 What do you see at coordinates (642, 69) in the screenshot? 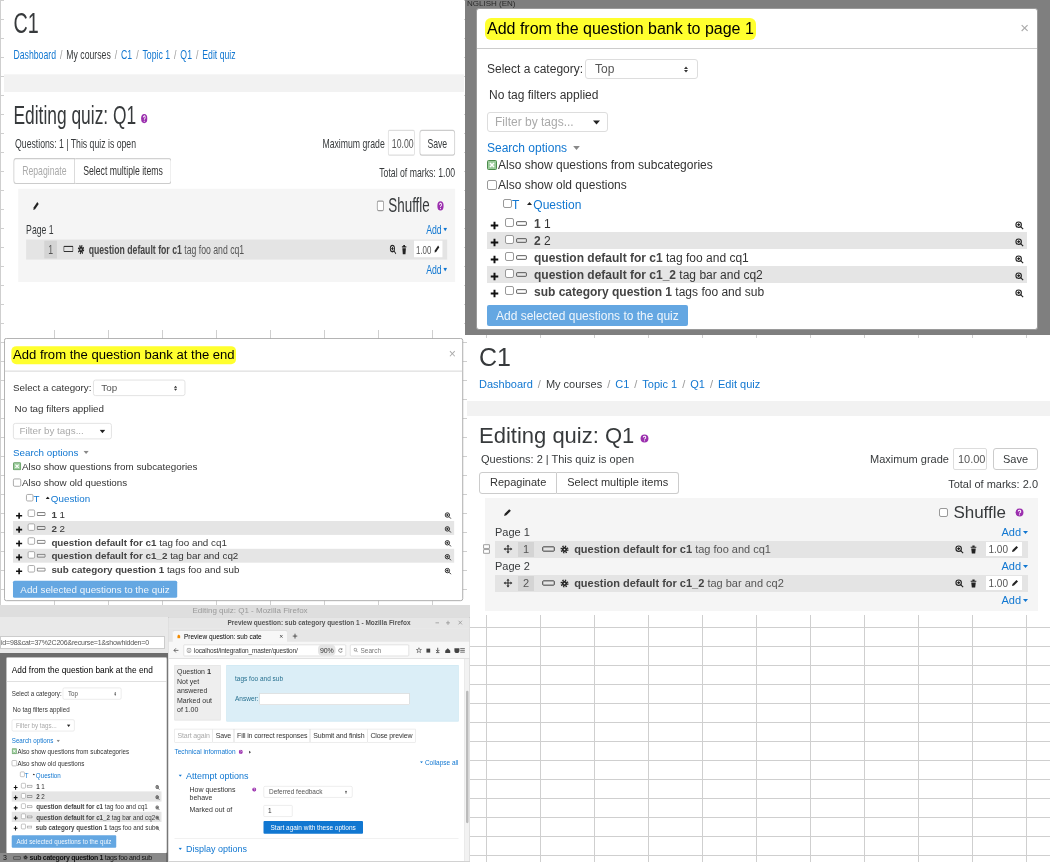
I see `category-select: Top` at bounding box center [642, 69].